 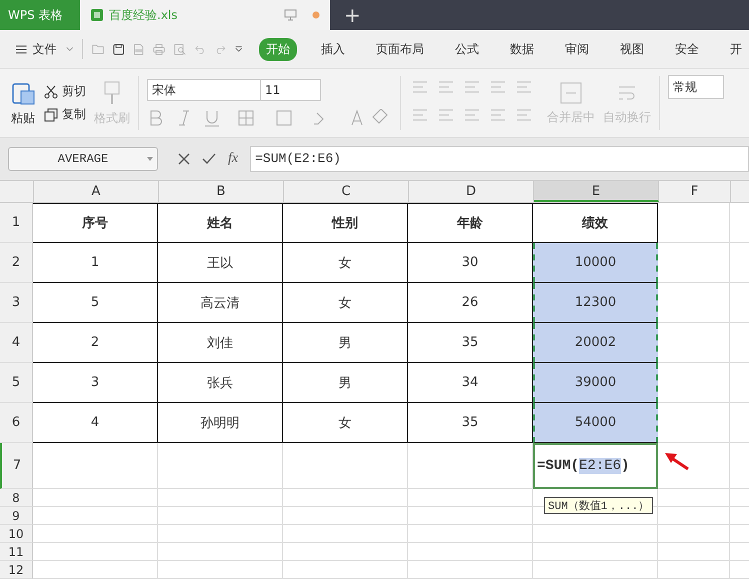 What do you see at coordinates (595, 466) in the screenshot?
I see `formula-editor-cell: =SUM(E2:E6)` at bounding box center [595, 466].